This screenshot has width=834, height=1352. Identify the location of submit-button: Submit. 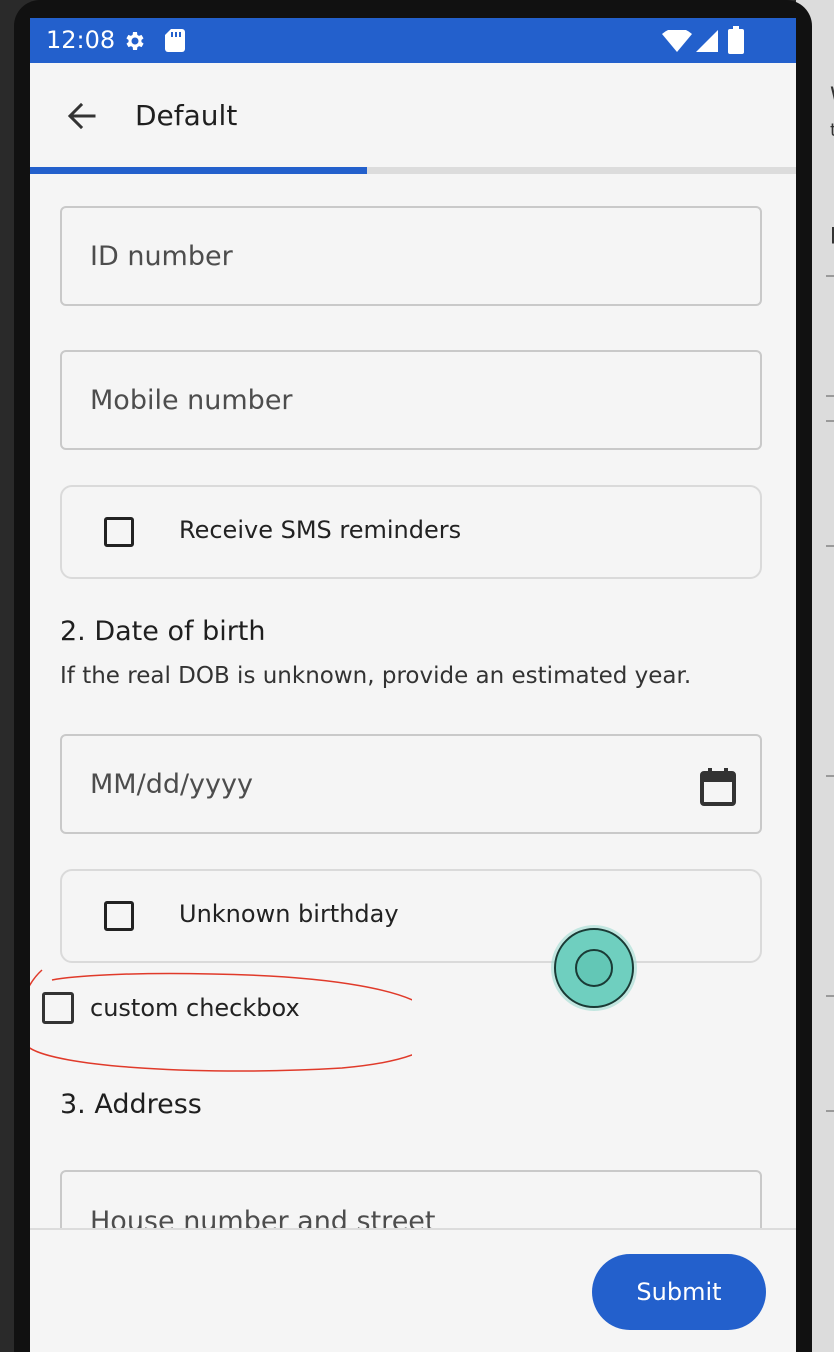
(679, 1292).